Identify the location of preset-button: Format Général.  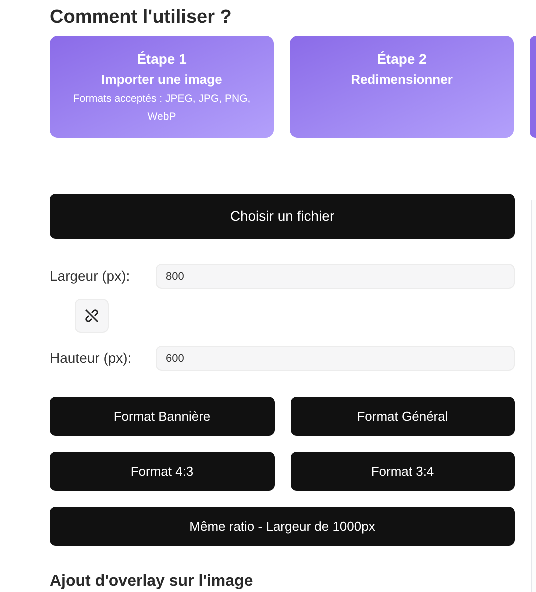
(402, 416).